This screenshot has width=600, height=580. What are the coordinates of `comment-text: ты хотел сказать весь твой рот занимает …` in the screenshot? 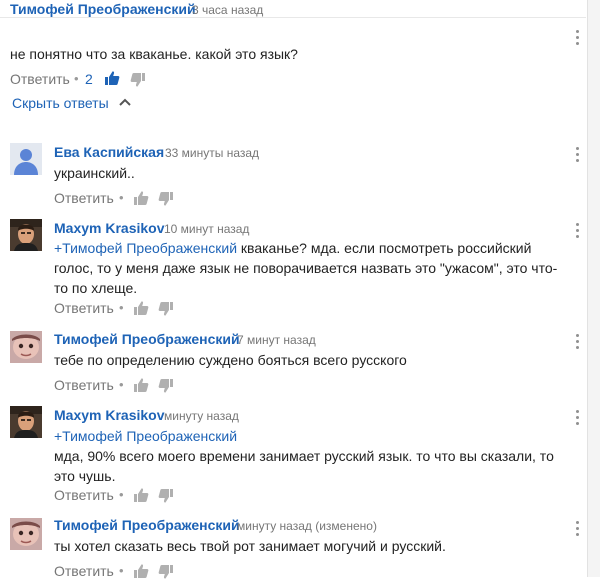 It's located at (250, 546).